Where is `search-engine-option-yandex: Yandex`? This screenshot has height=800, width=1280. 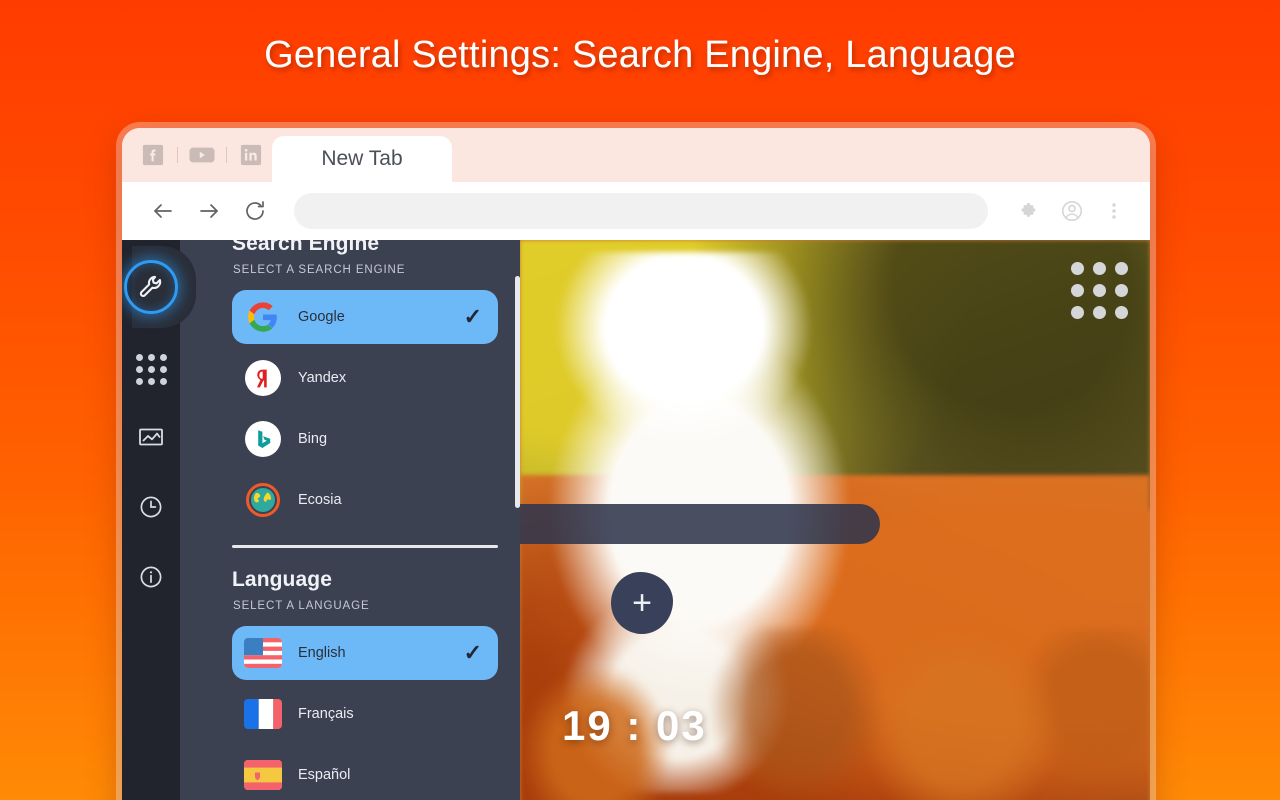 search-engine-option-yandex: Yandex is located at coordinates (365, 378).